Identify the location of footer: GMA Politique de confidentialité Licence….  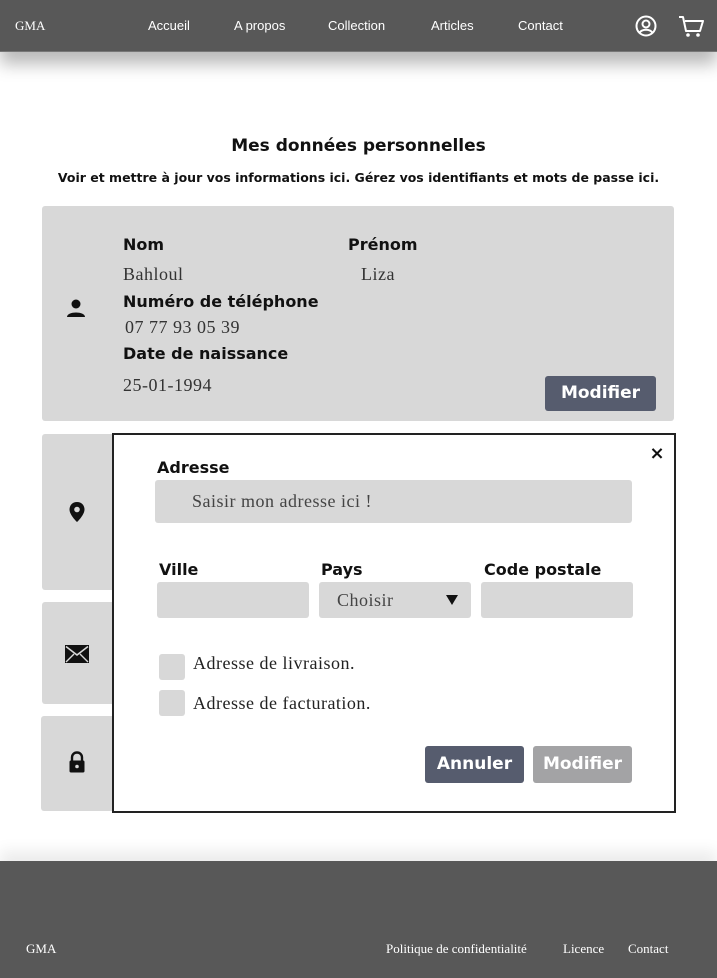
(358, 919).